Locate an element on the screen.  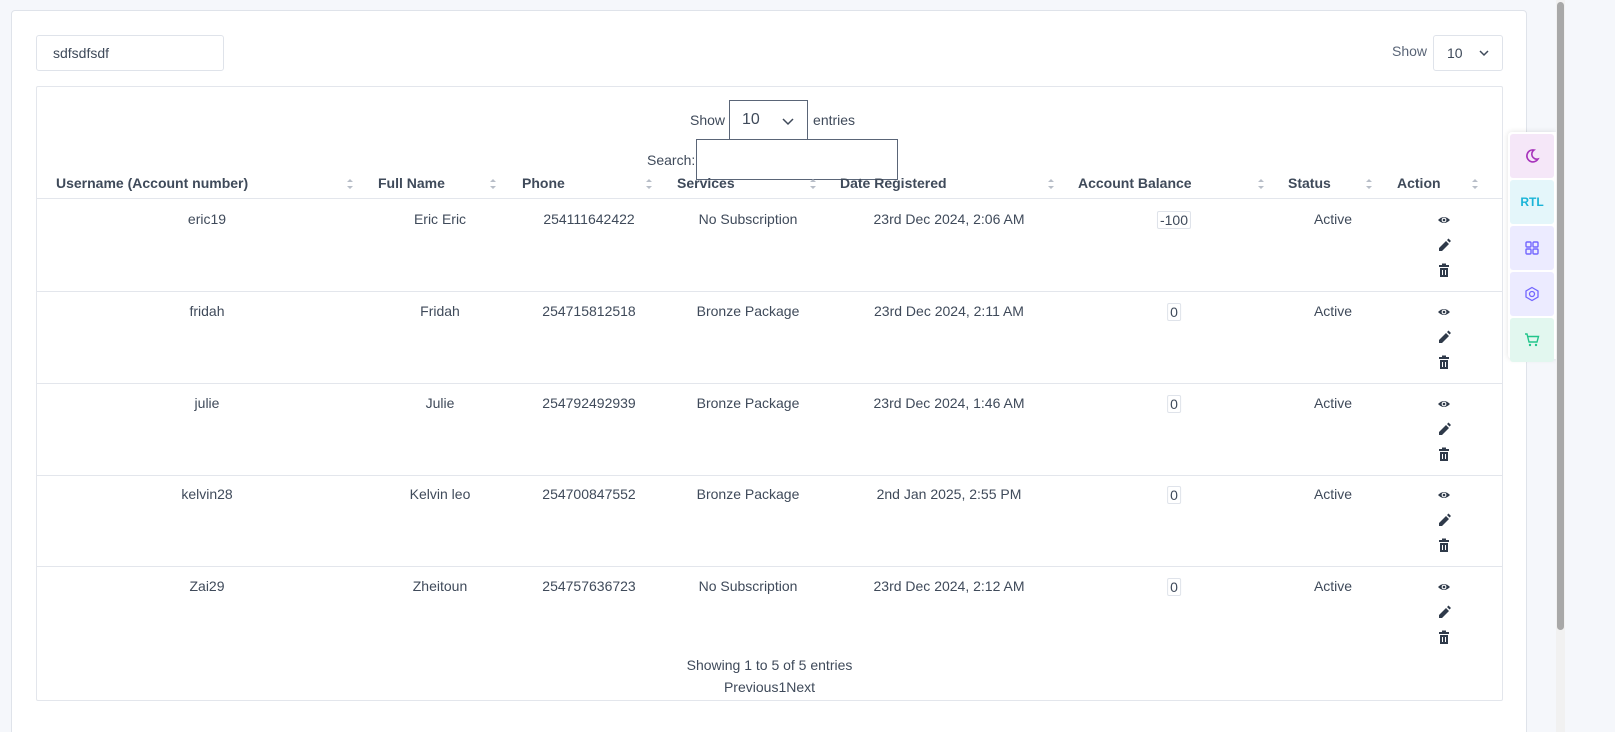
grid-icon is located at coordinates (1532, 248).